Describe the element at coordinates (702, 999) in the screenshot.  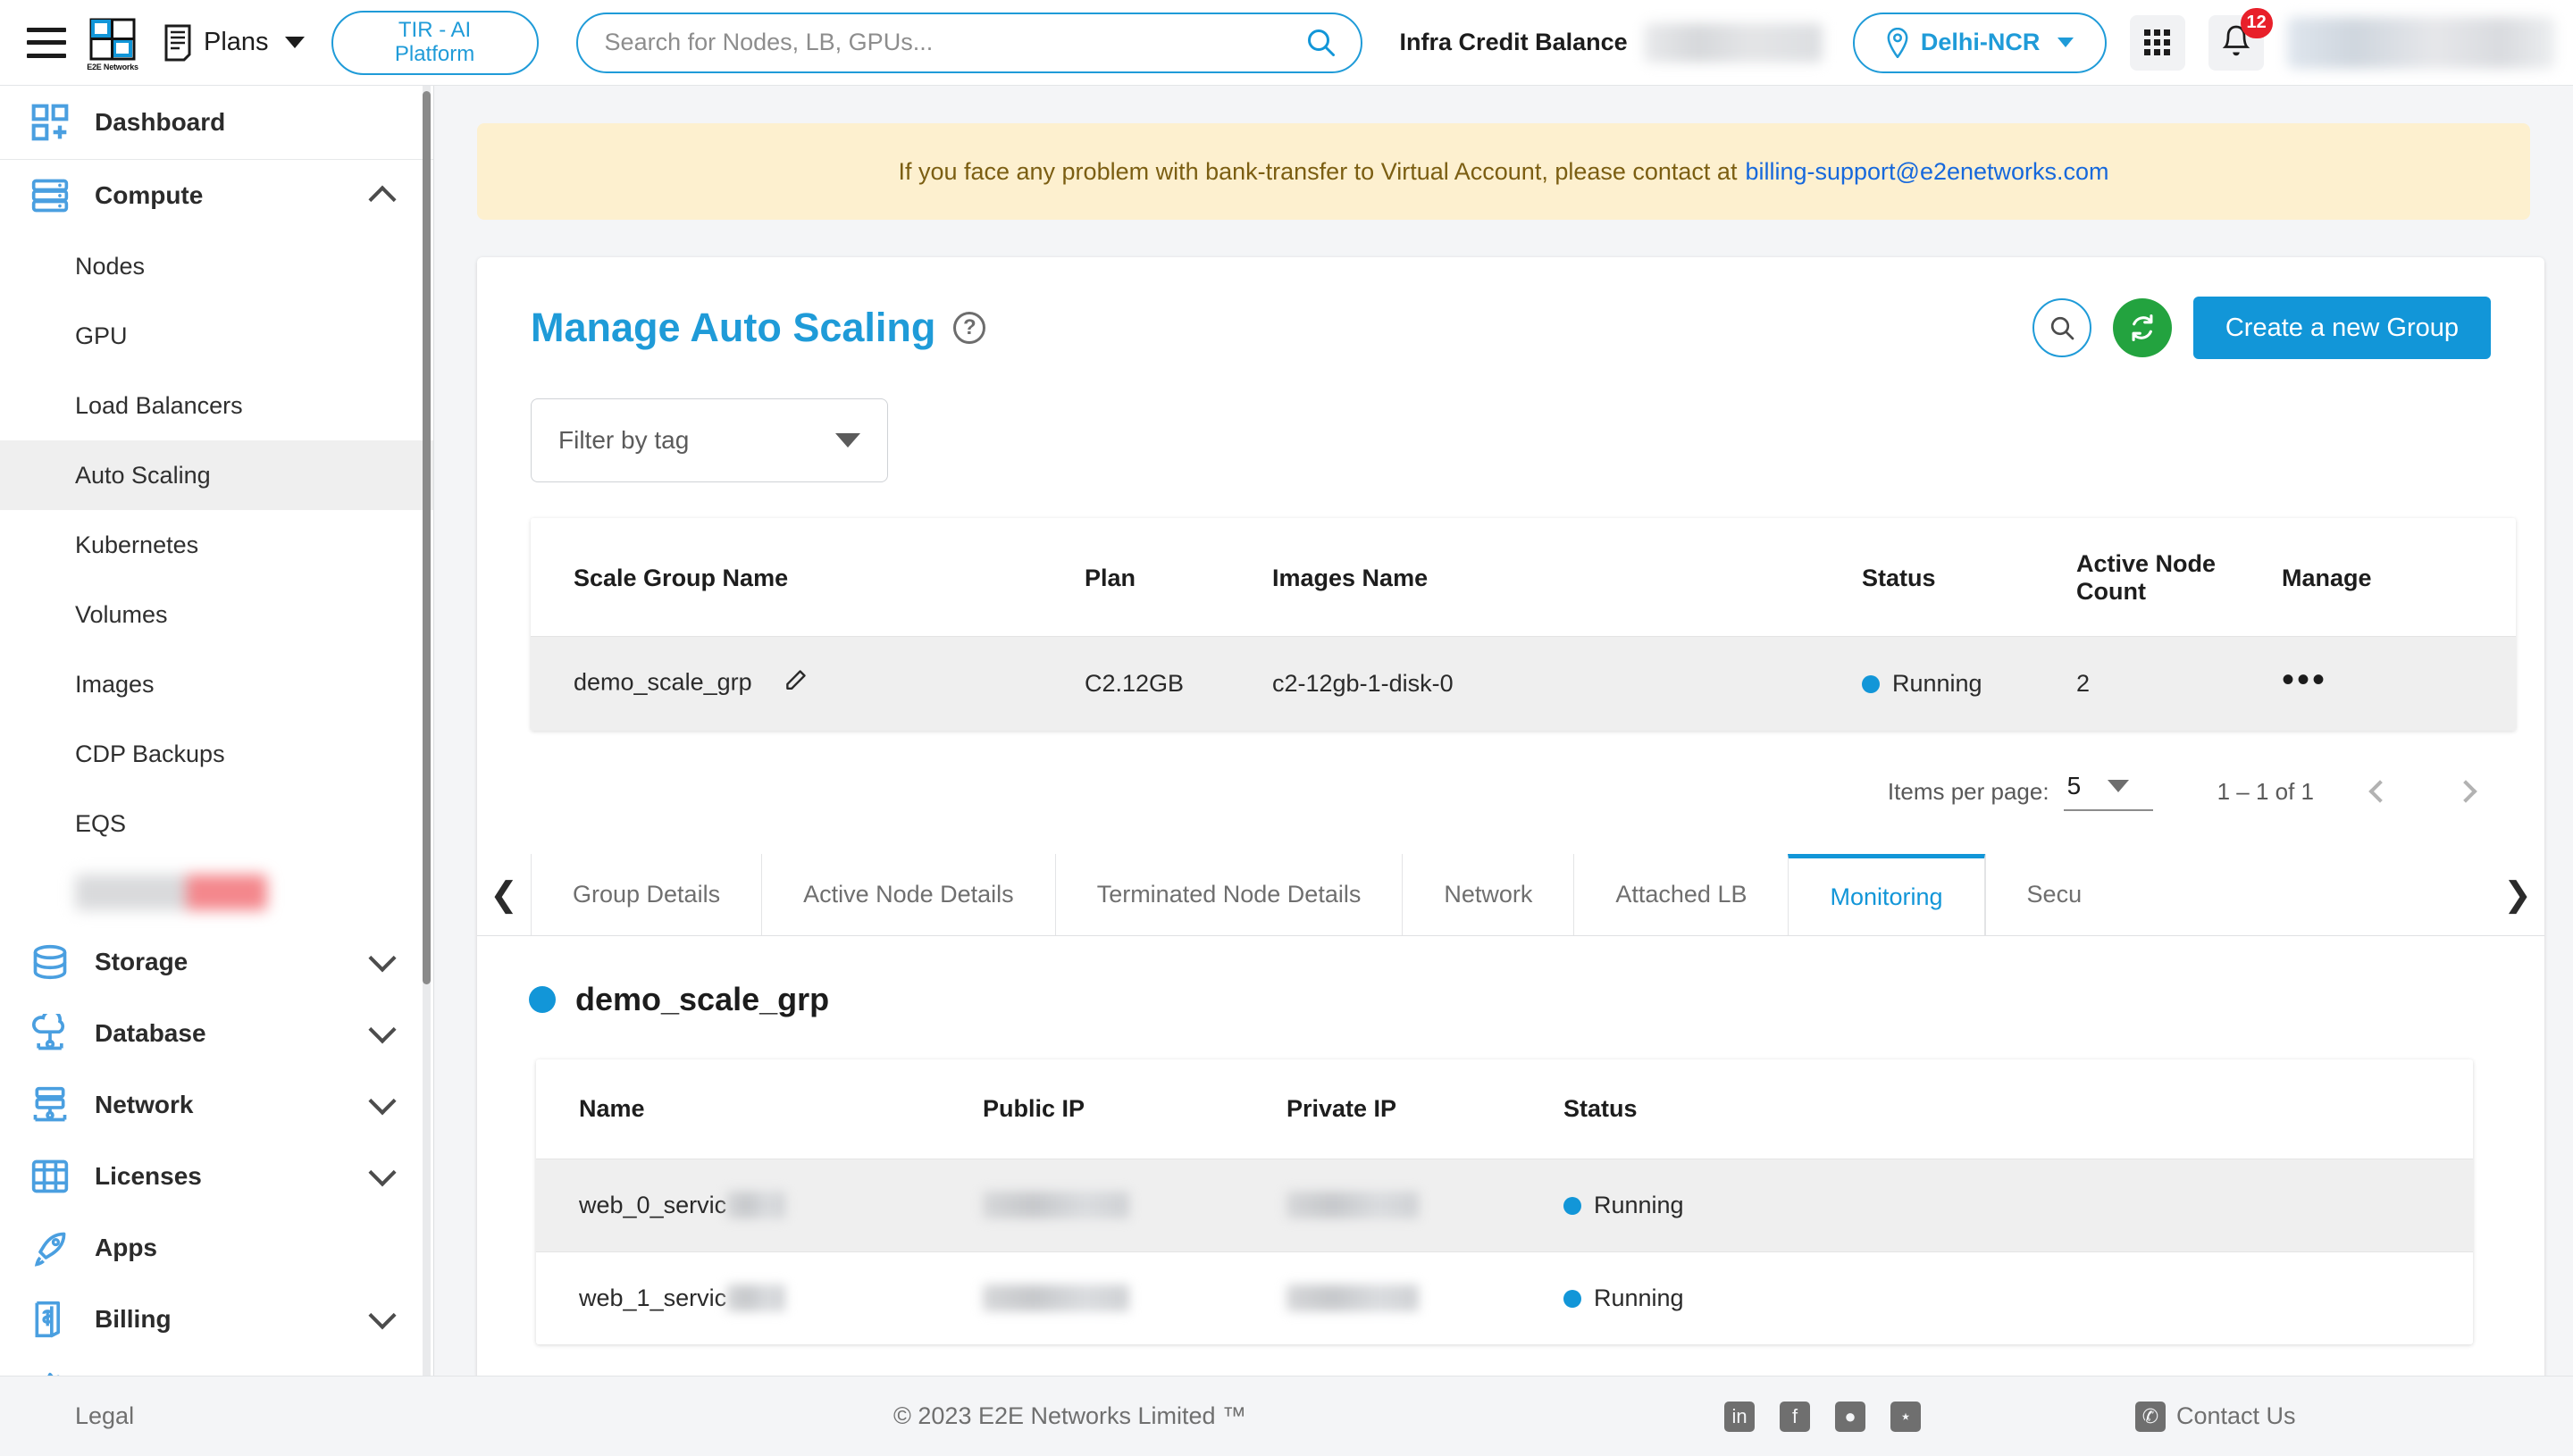
I see `monitoring-group-name: demo_scale_grp` at that location.